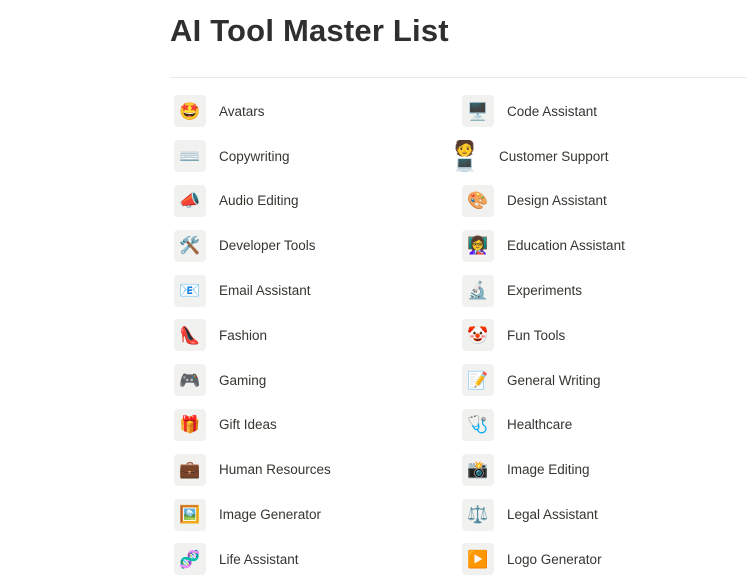 Image resolution: width=747 pixels, height=582 pixels. What do you see at coordinates (265, 290) in the screenshot?
I see `list-item-label: Email Assistant` at bounding box center [265, 290].